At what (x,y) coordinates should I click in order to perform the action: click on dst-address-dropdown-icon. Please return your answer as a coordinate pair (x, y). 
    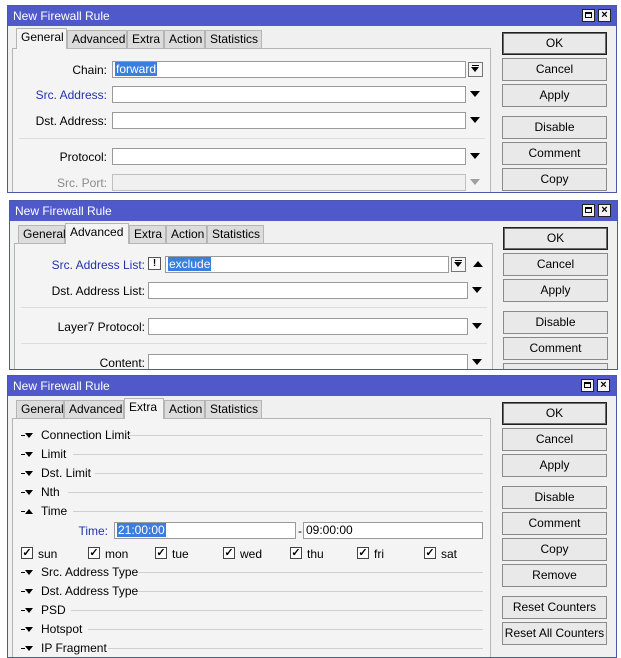
    Looking at the image, I should click on (475, 120).